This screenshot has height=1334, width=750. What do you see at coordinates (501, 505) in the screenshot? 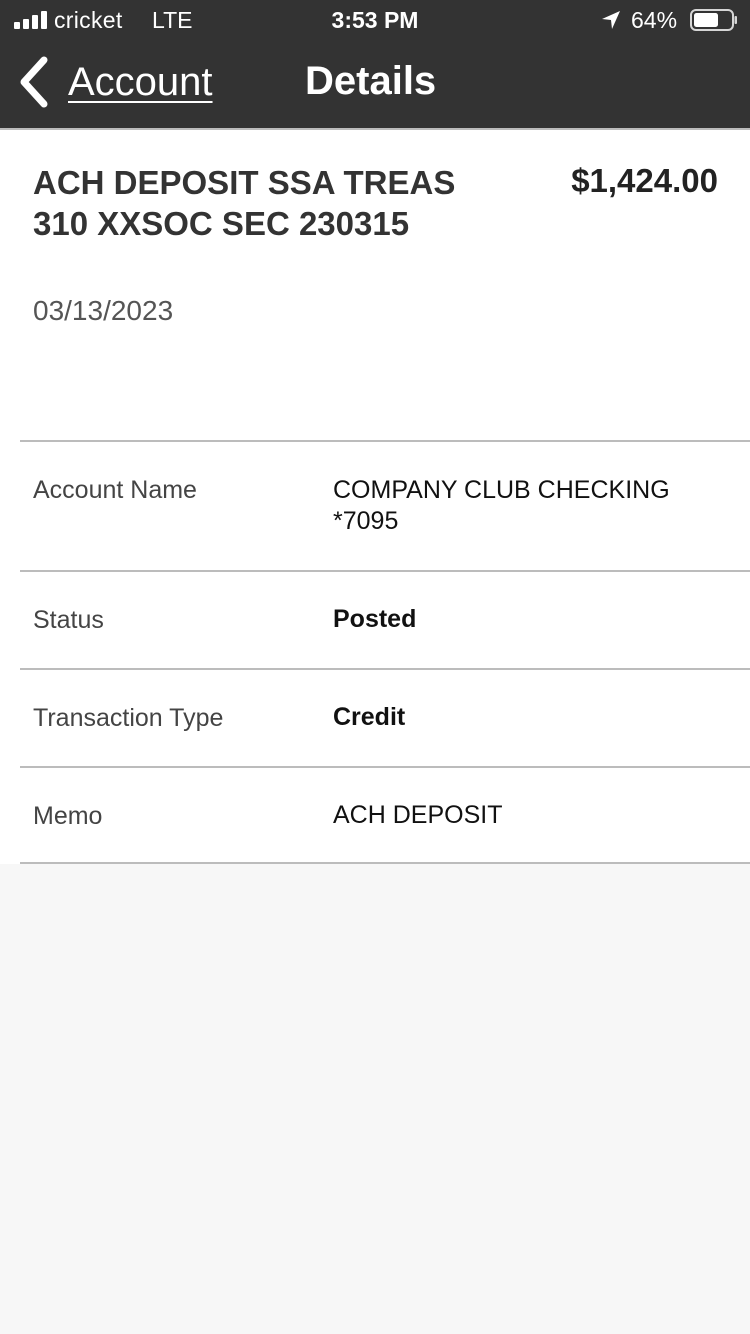
I see `detail-value: COMPANY CLUB CHECKING *7095` at bounding box center [501, 505].